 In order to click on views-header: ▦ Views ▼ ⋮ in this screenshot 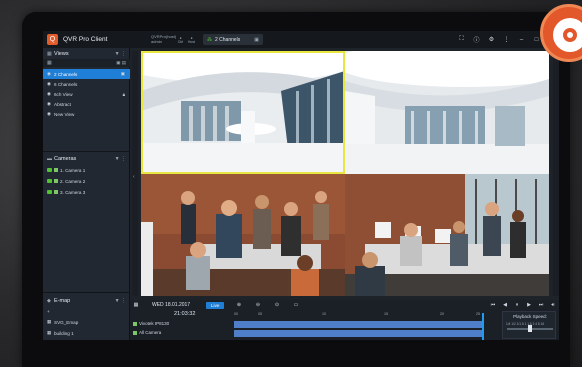, I will do `click(86, 53)`.